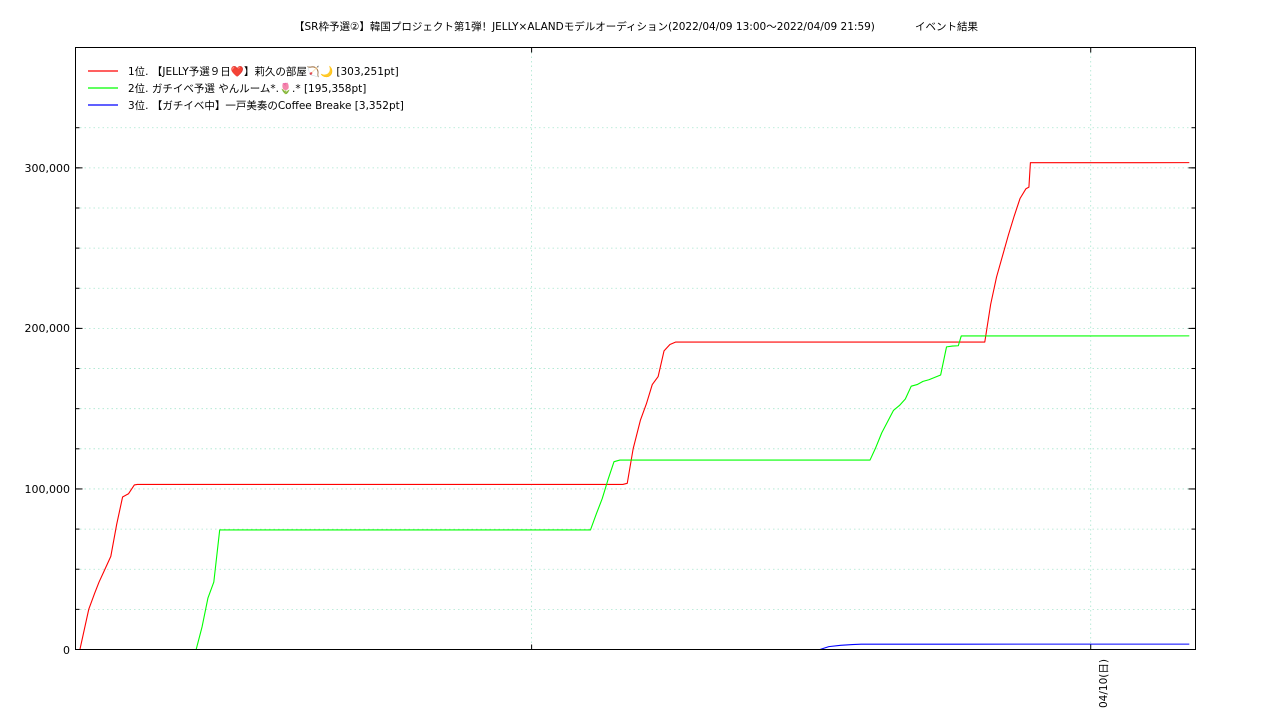 The height and width of the screenshot is (724, 1280). Describe the element at coordinates (48, 489) in the screenshot. I see `y-tick-label: 100,000` at that location.